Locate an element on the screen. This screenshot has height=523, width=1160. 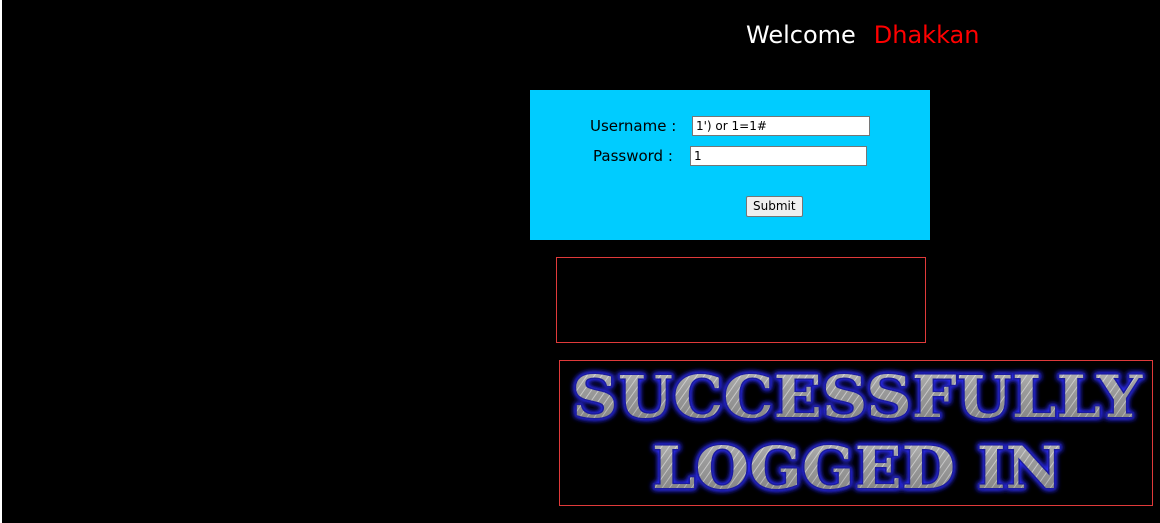
password-label: Password : is located at coordinates (633, 156).